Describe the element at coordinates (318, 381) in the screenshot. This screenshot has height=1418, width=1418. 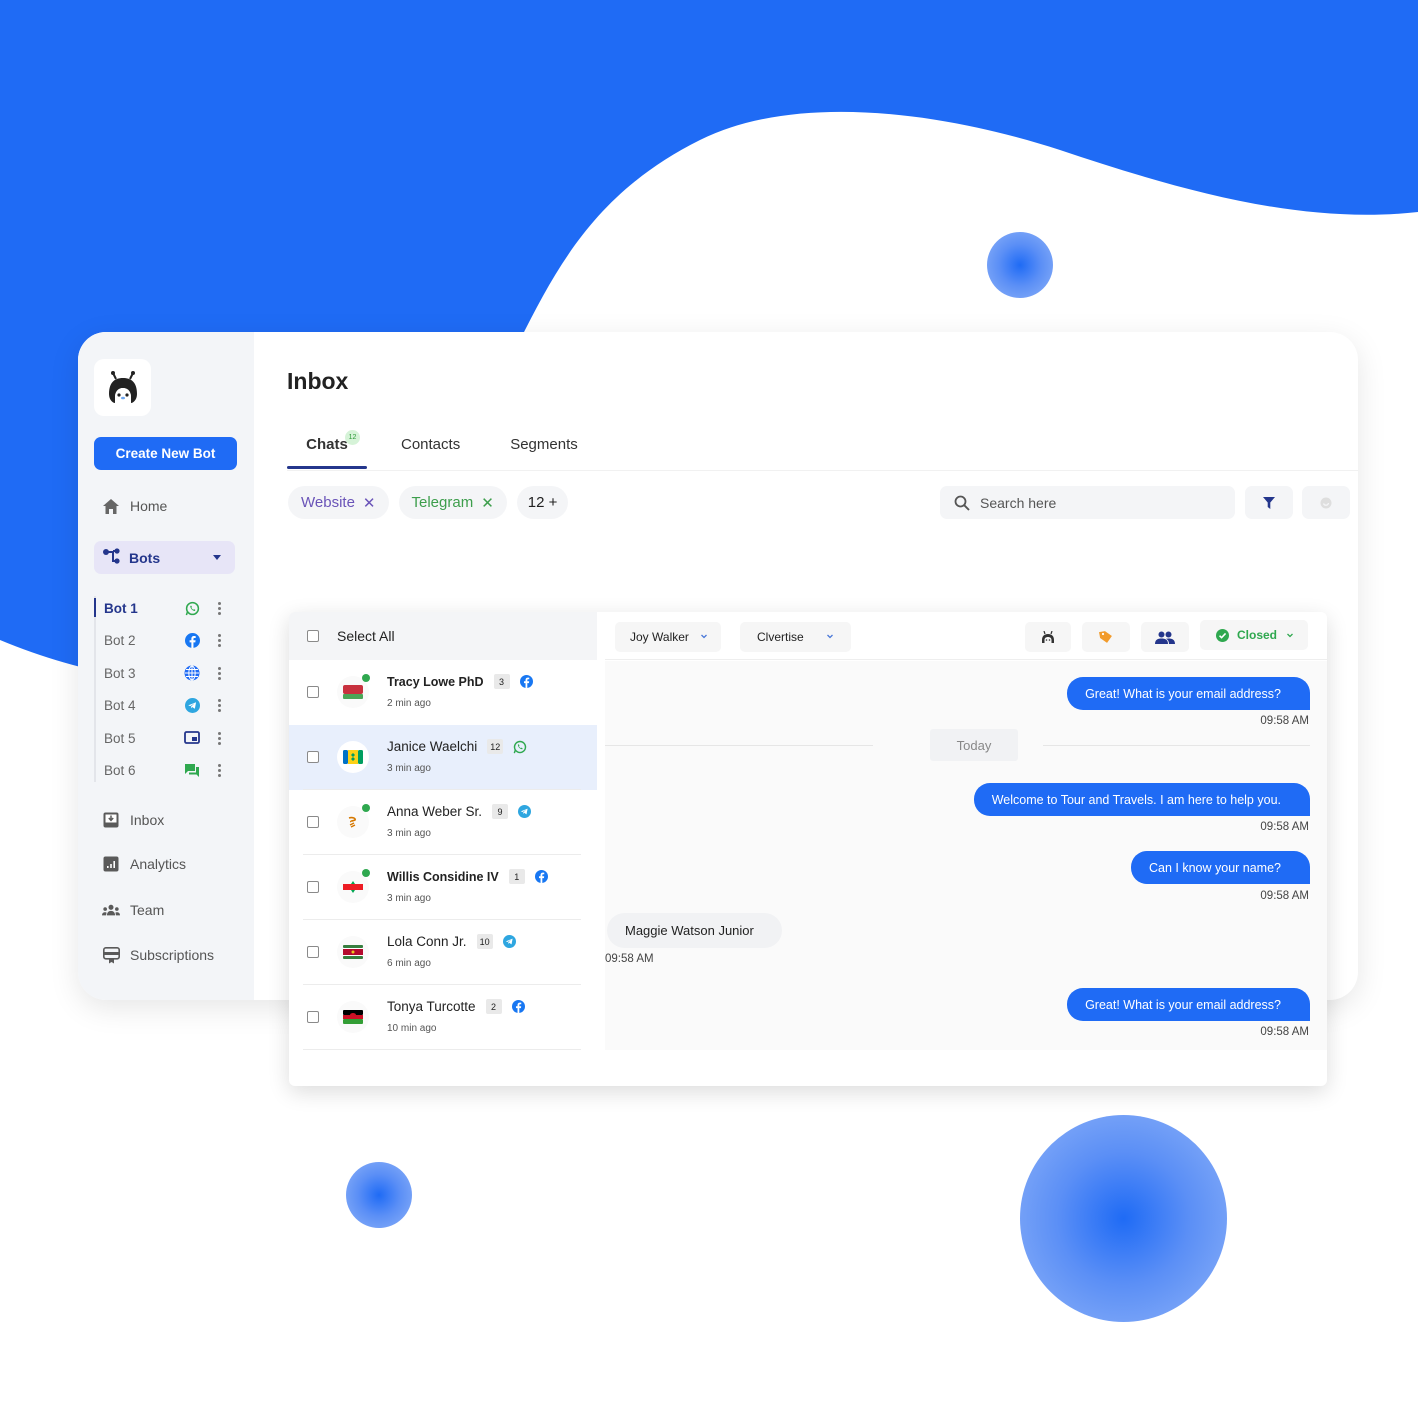
I see `page-title: Inbox` at that location.